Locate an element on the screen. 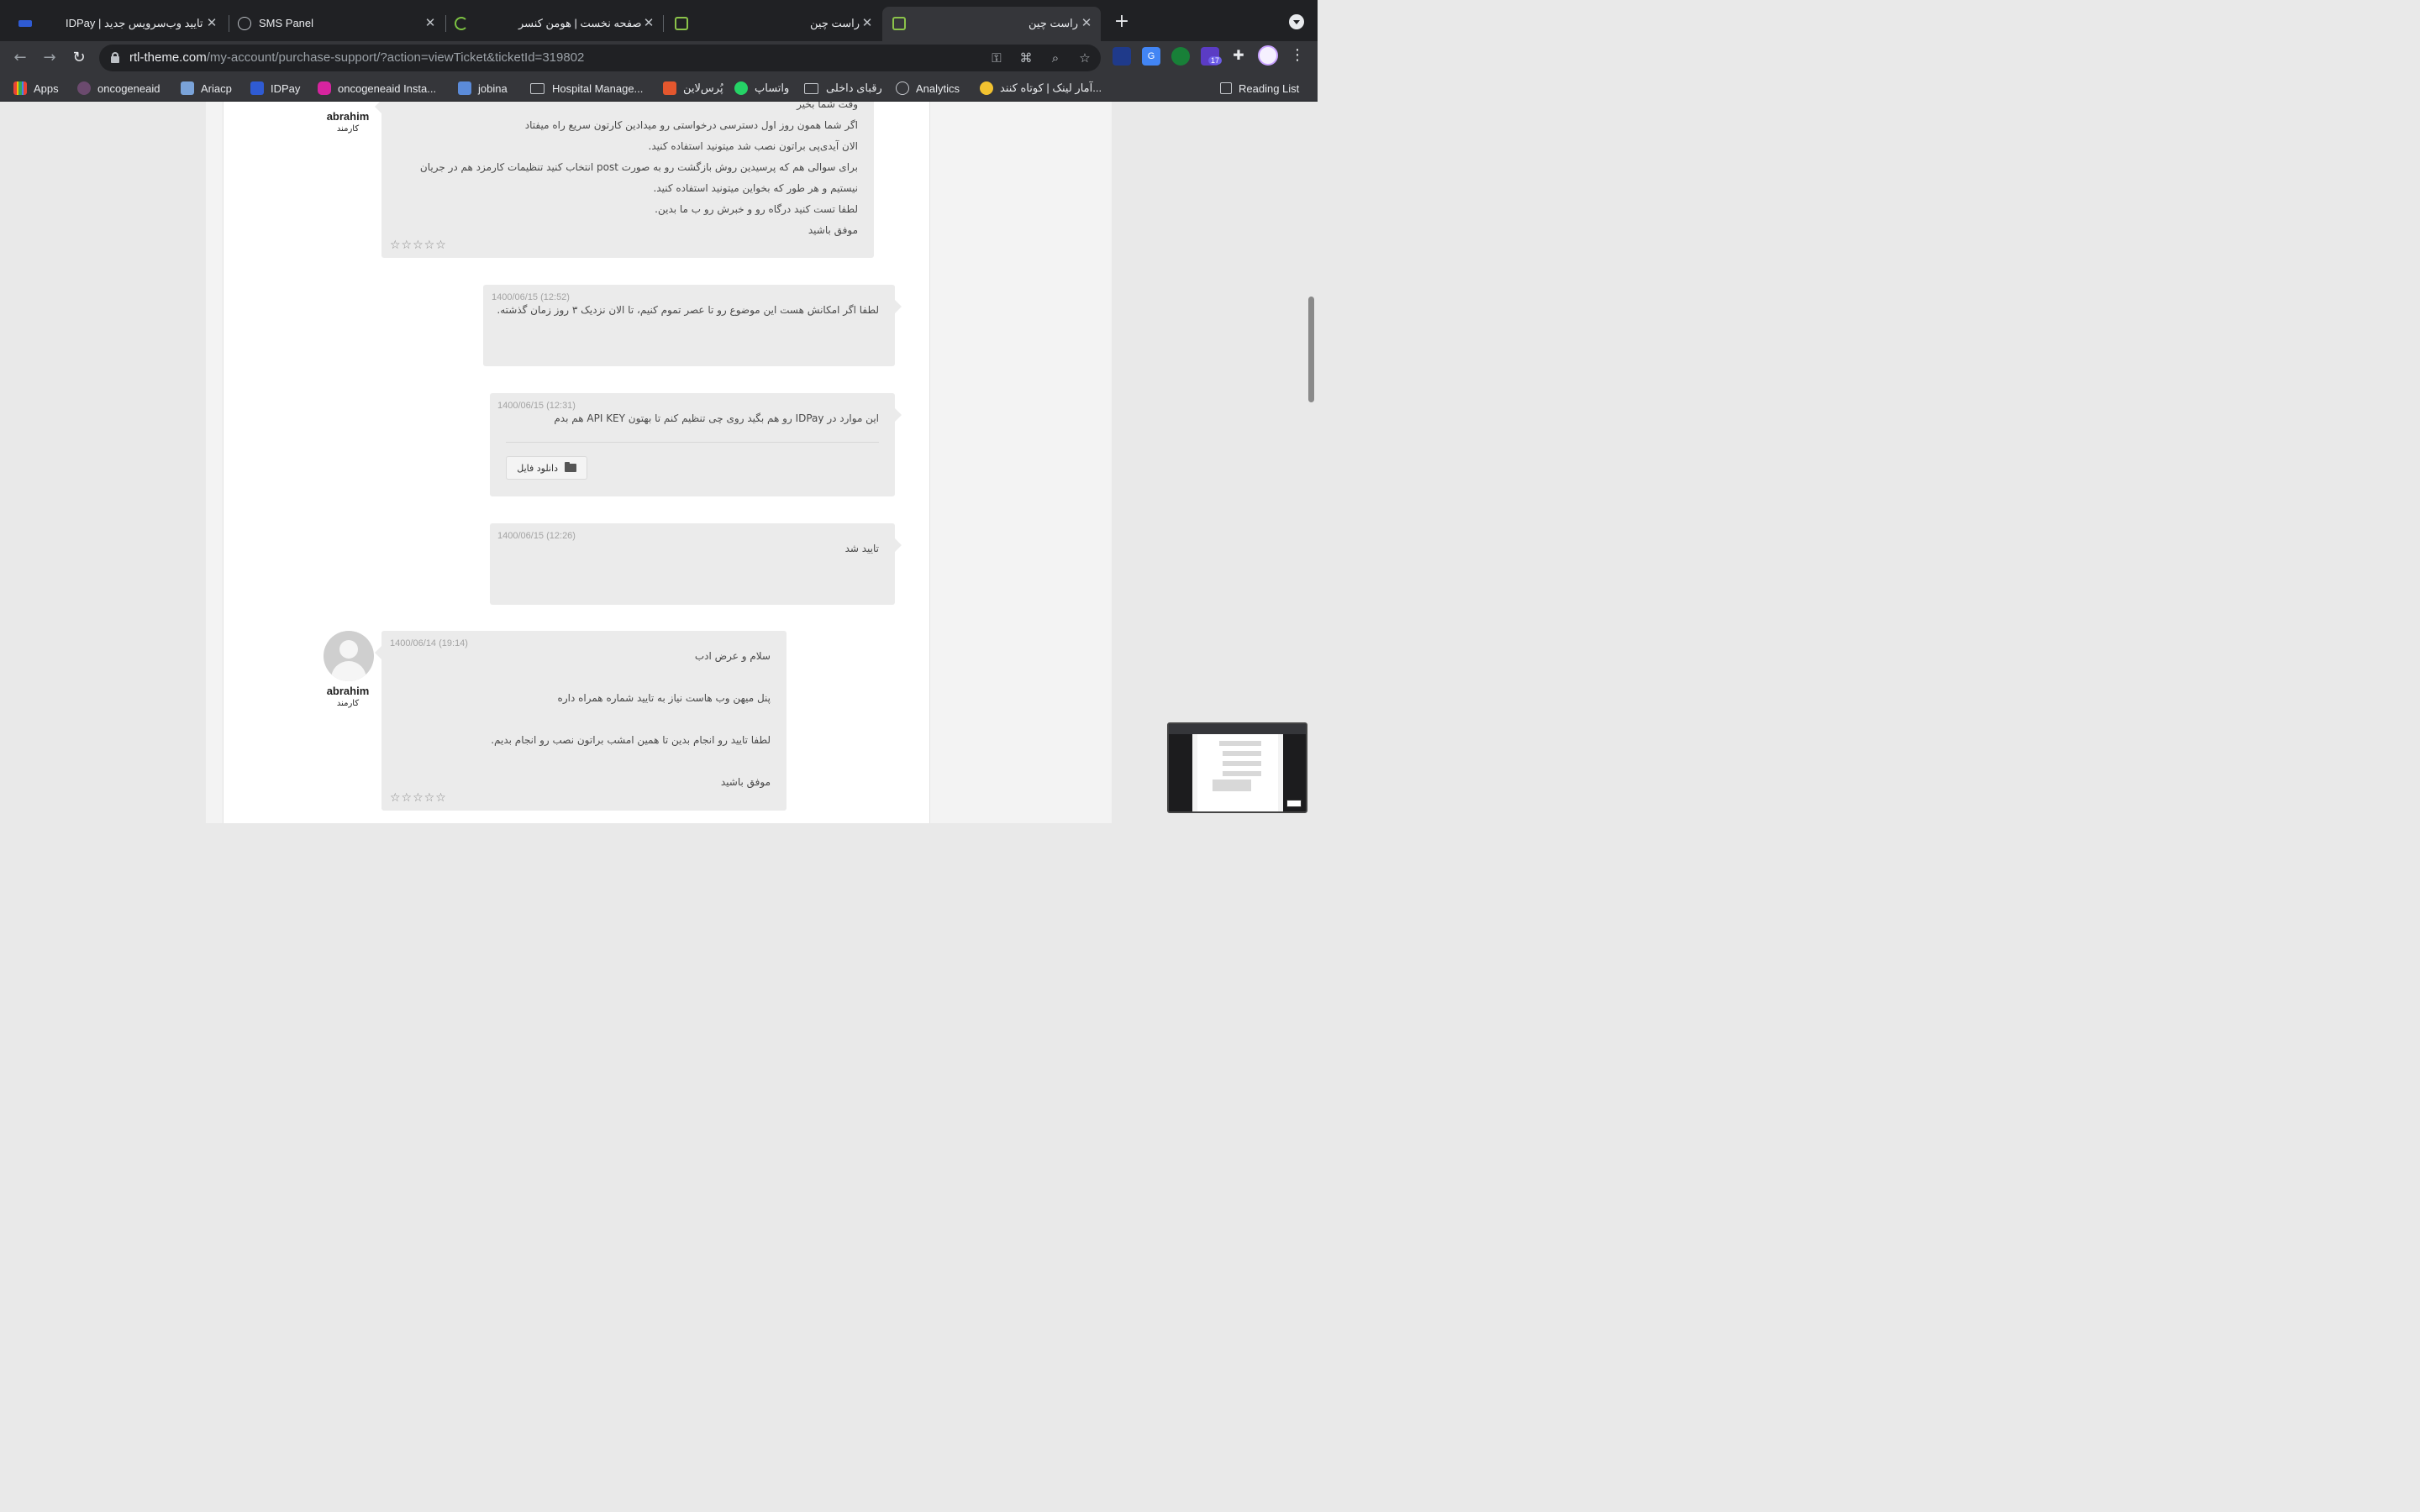 Image resolution: width=2420 pixels, height=1512 pixels. message-date: 1400/06/15 (12:26) is located at coordinates (537, 536).